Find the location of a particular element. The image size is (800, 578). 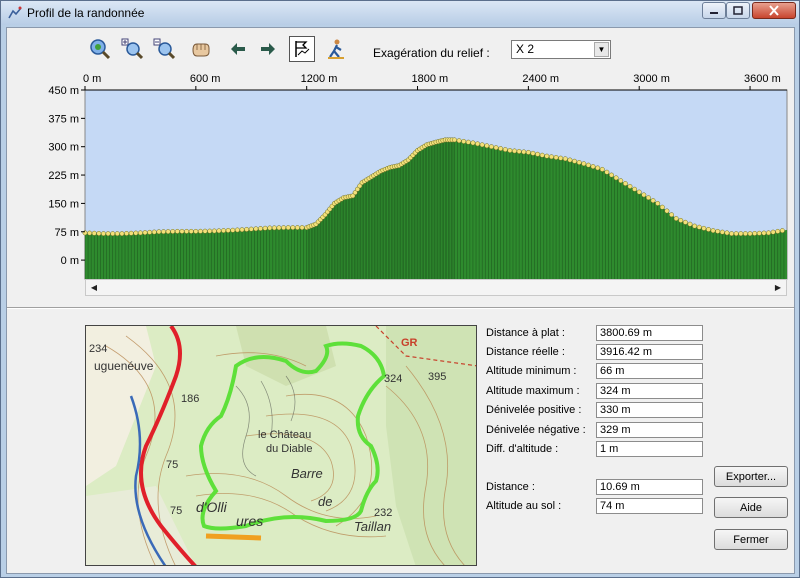

close-window-button is located at coordinates (774, 10).